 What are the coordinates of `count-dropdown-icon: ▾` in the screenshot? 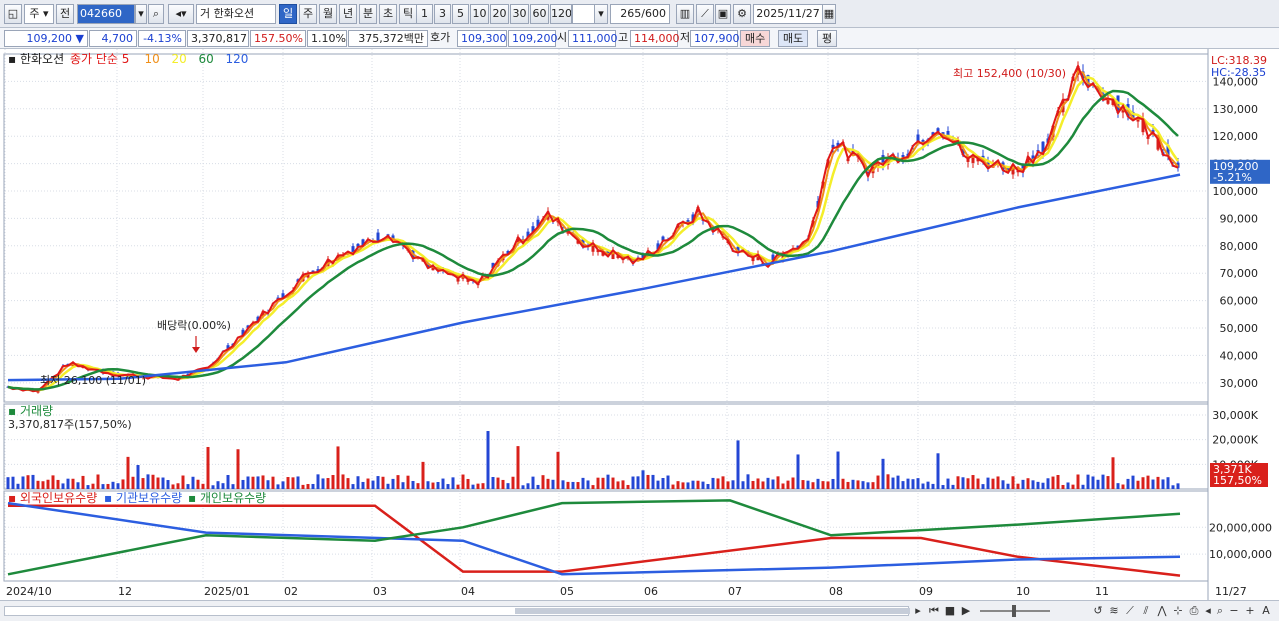 It's located at (601, 14).